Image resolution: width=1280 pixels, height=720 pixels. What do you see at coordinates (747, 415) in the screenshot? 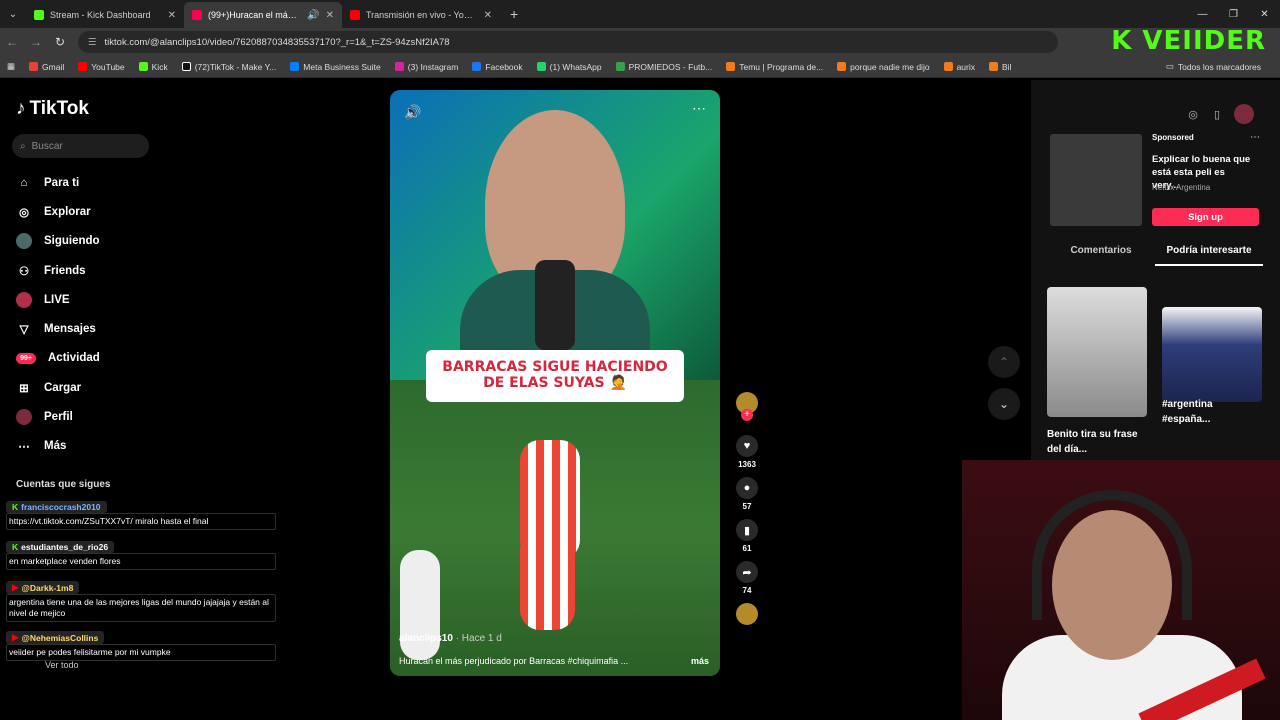
I see `follow-plus-icon: +` at bounding box center [747, 415].